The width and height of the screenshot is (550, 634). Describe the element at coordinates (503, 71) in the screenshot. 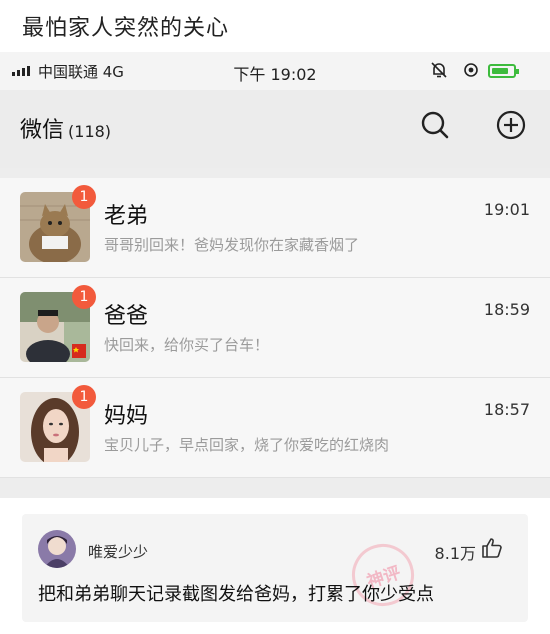

I see `battery-icon` at that location.